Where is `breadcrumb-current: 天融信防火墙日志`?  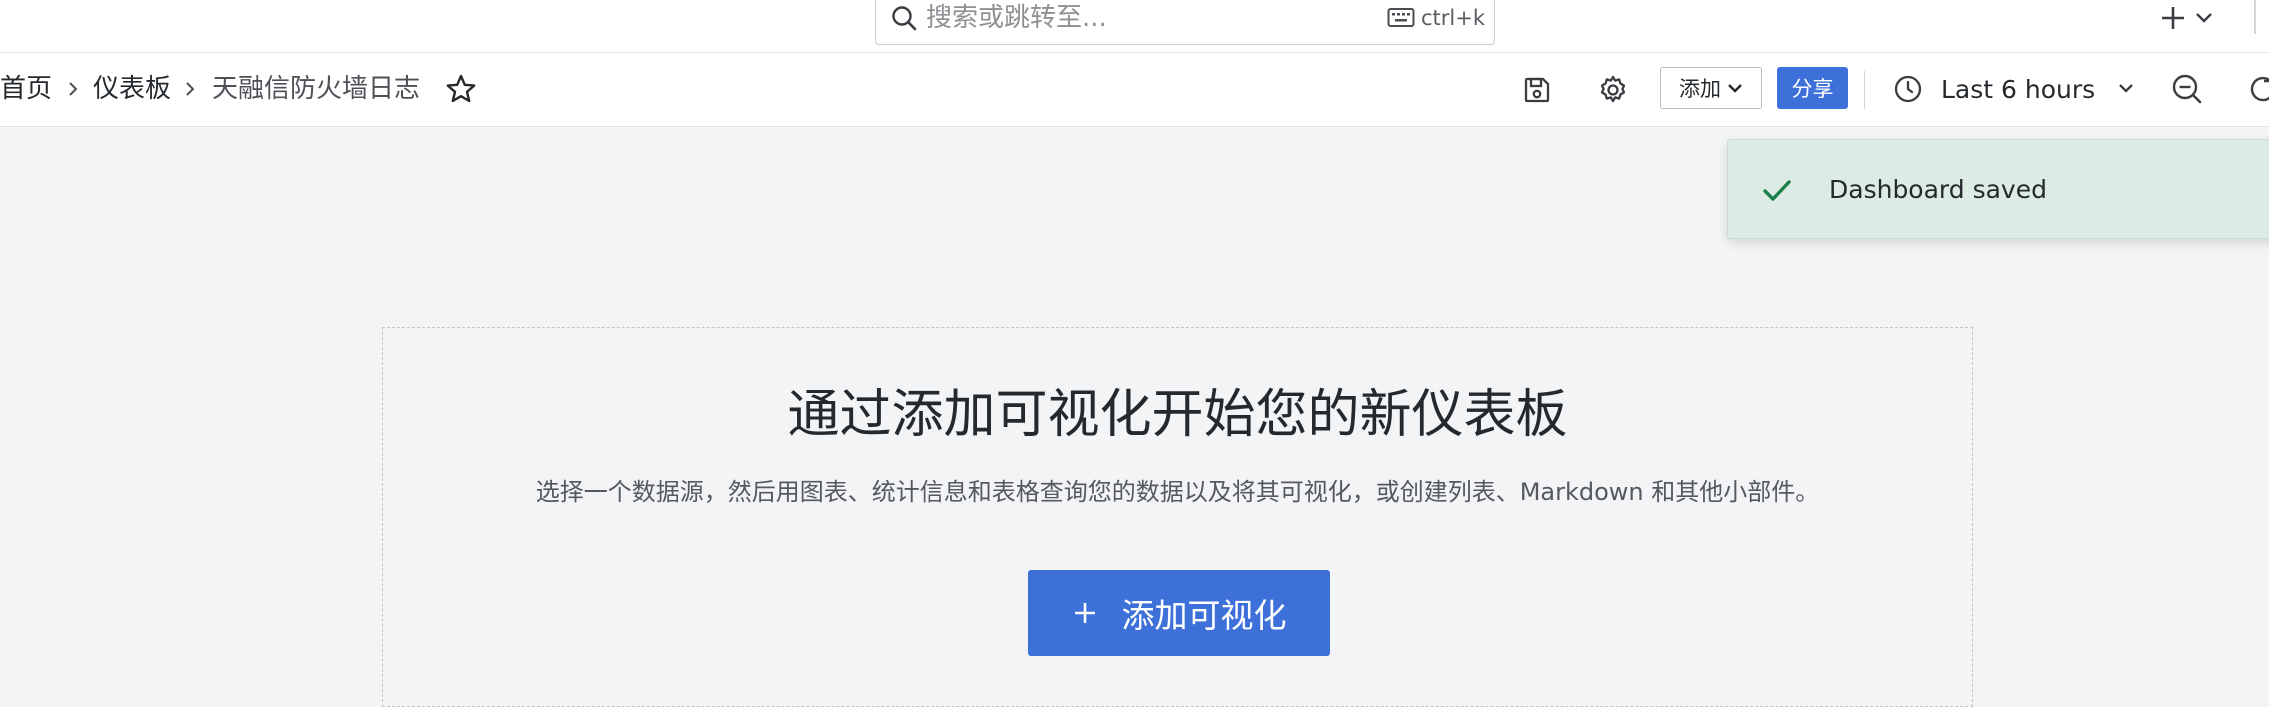
breadcrumb-current: 天融信防火墙日志 is located at coordinates (316, 89).